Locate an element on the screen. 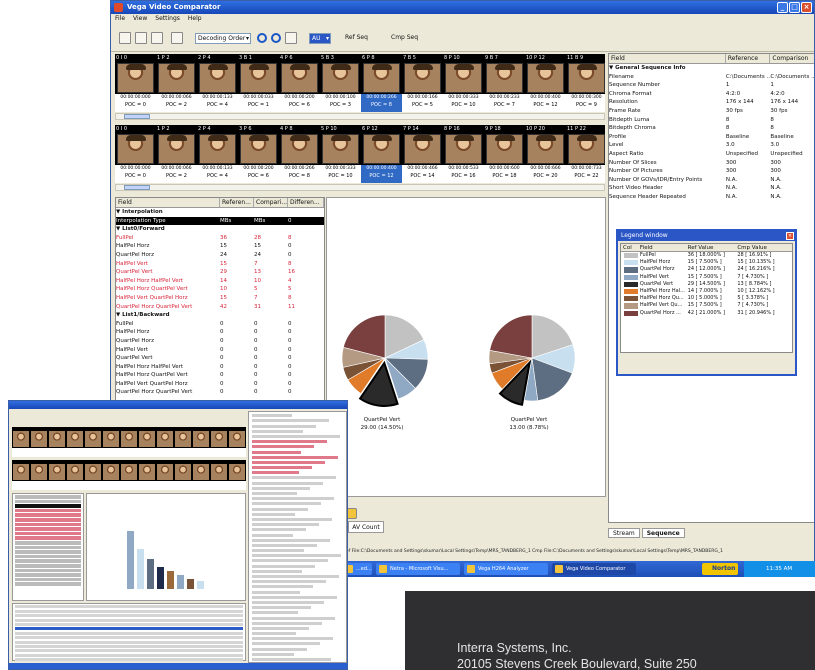  frame-thumbnail: 7 B 5 00:00:00:166 POC = 5 is located at coordinates (422, 83).